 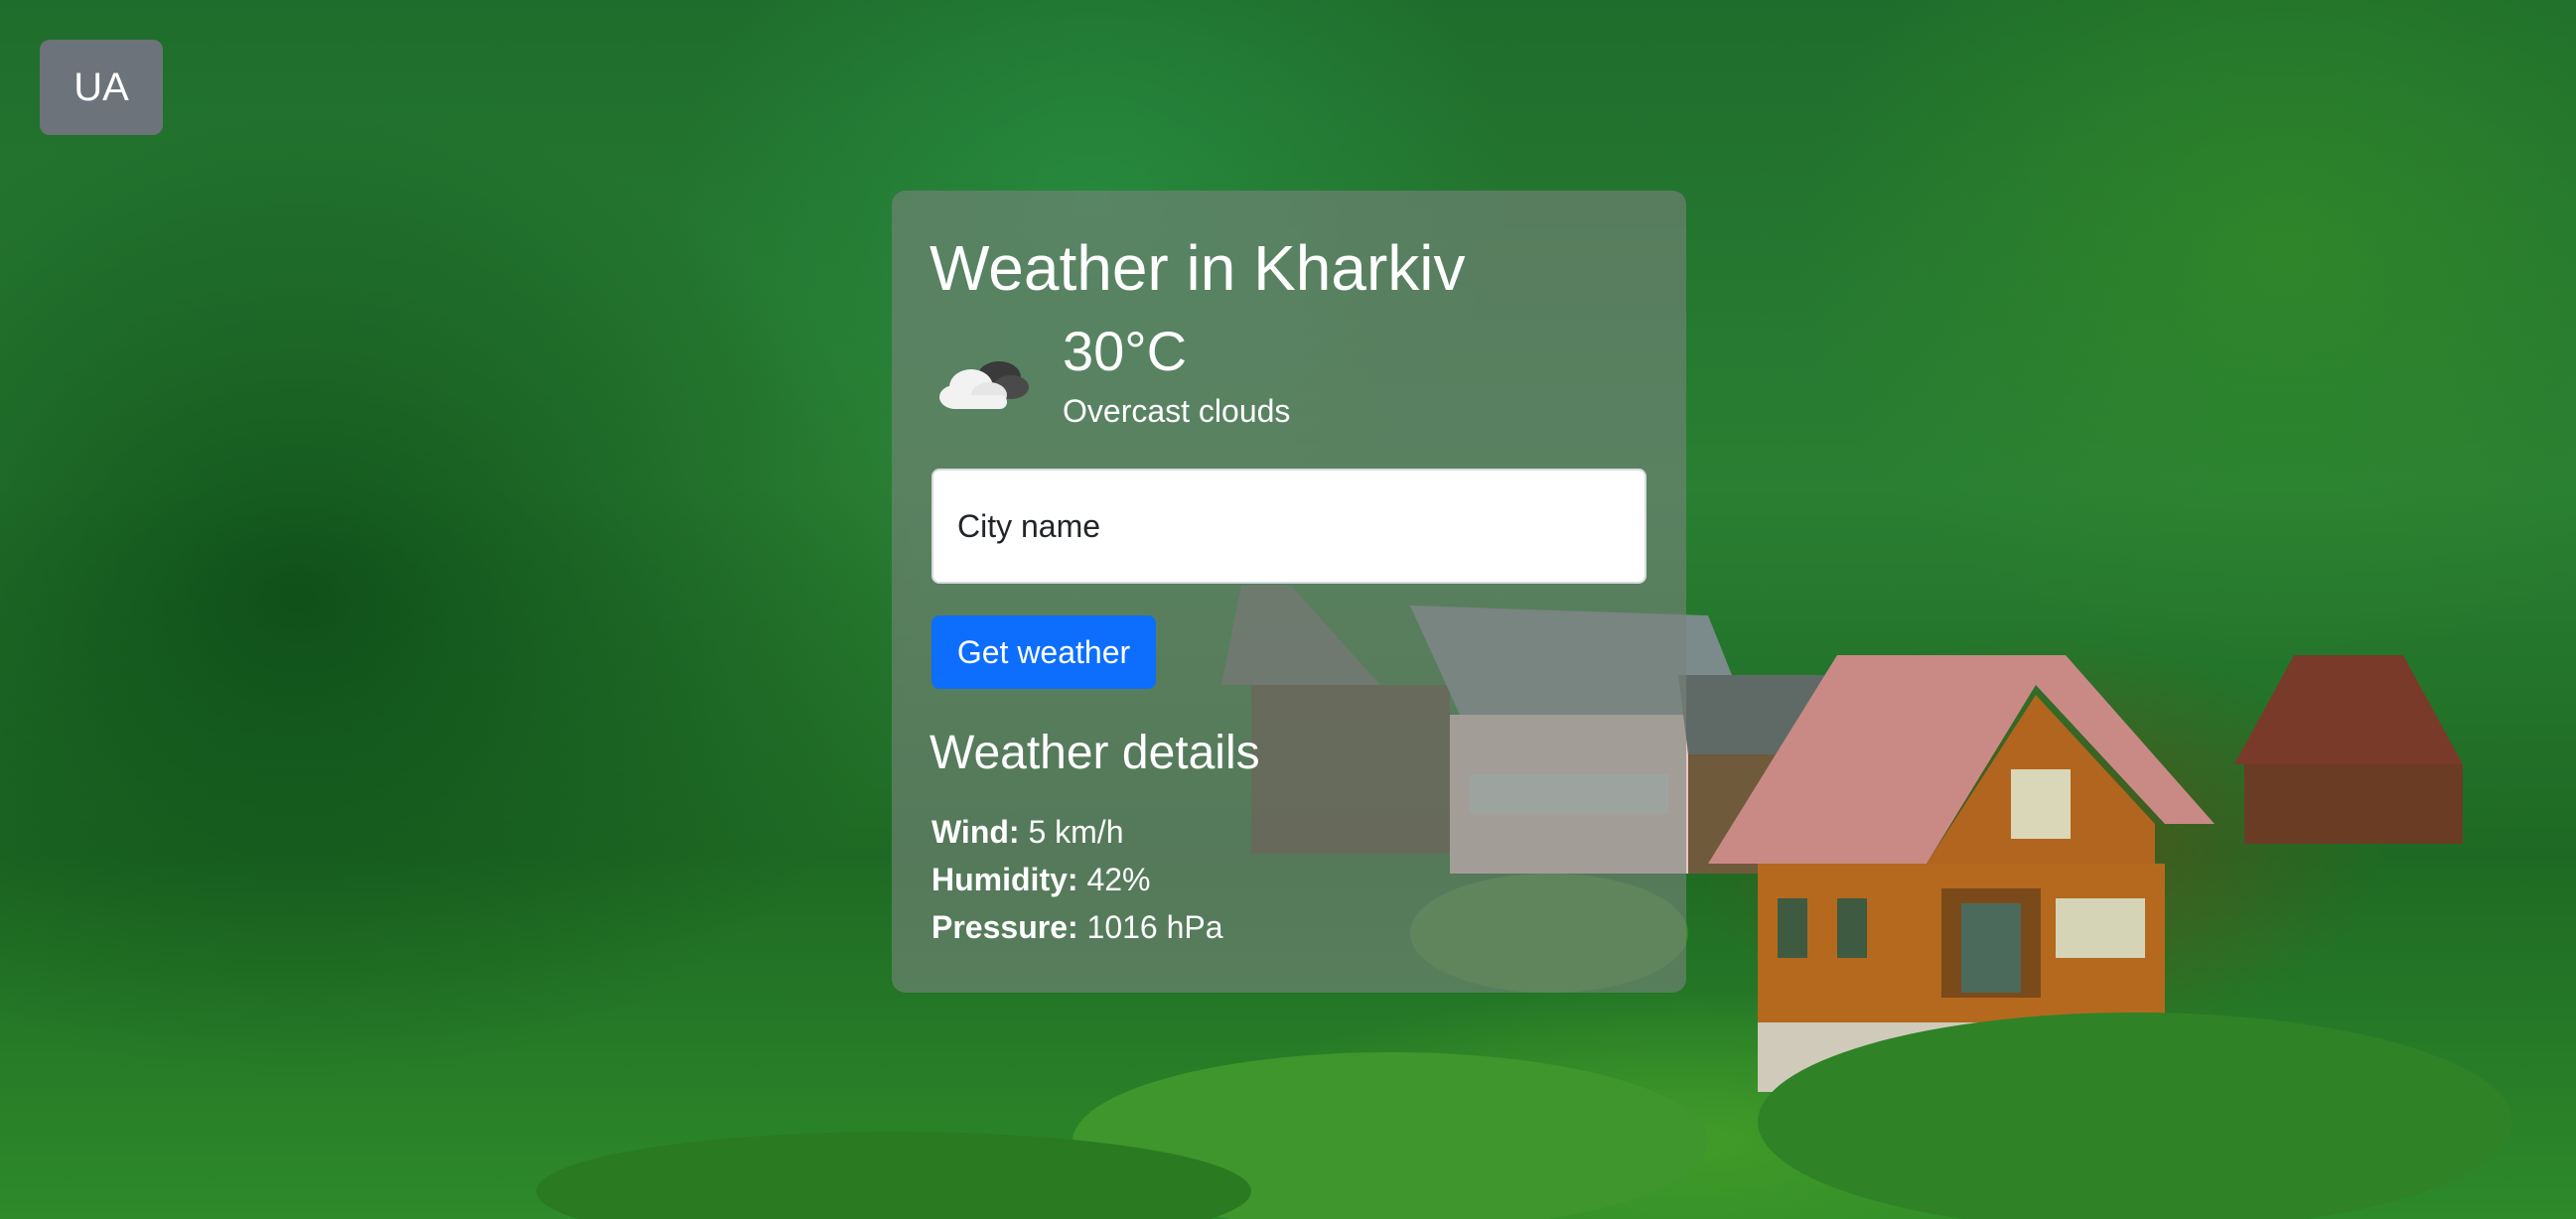 I want to click on city-name-input, so click(x=1288, y=526).